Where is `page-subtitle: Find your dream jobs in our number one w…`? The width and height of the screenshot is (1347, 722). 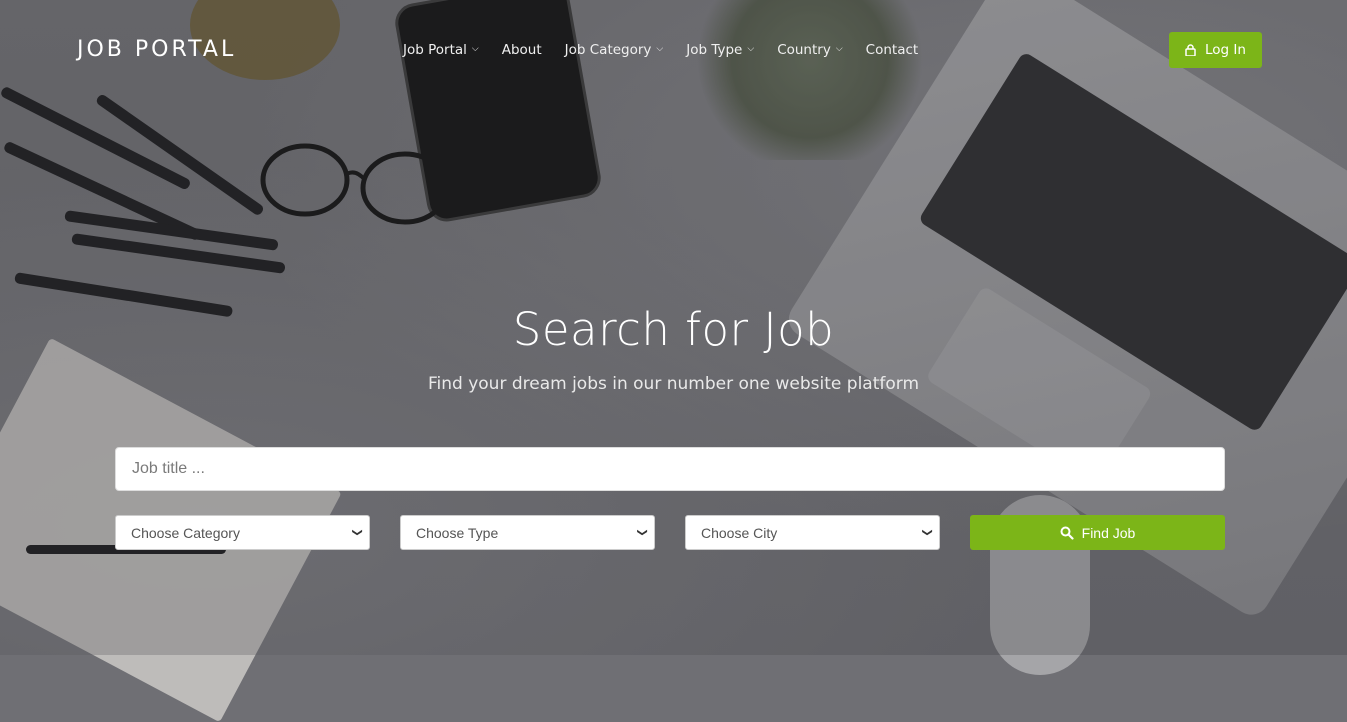
page-subtitle: Find your dream jobs in our number one w… is located at coordinates (673, 384).